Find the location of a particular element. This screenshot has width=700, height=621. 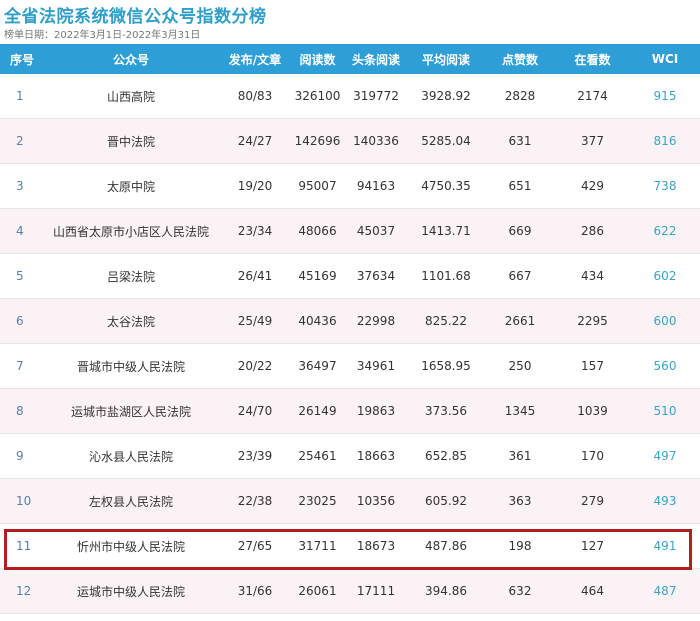

cell-wci: 497 is located at coordinates (665, 456).